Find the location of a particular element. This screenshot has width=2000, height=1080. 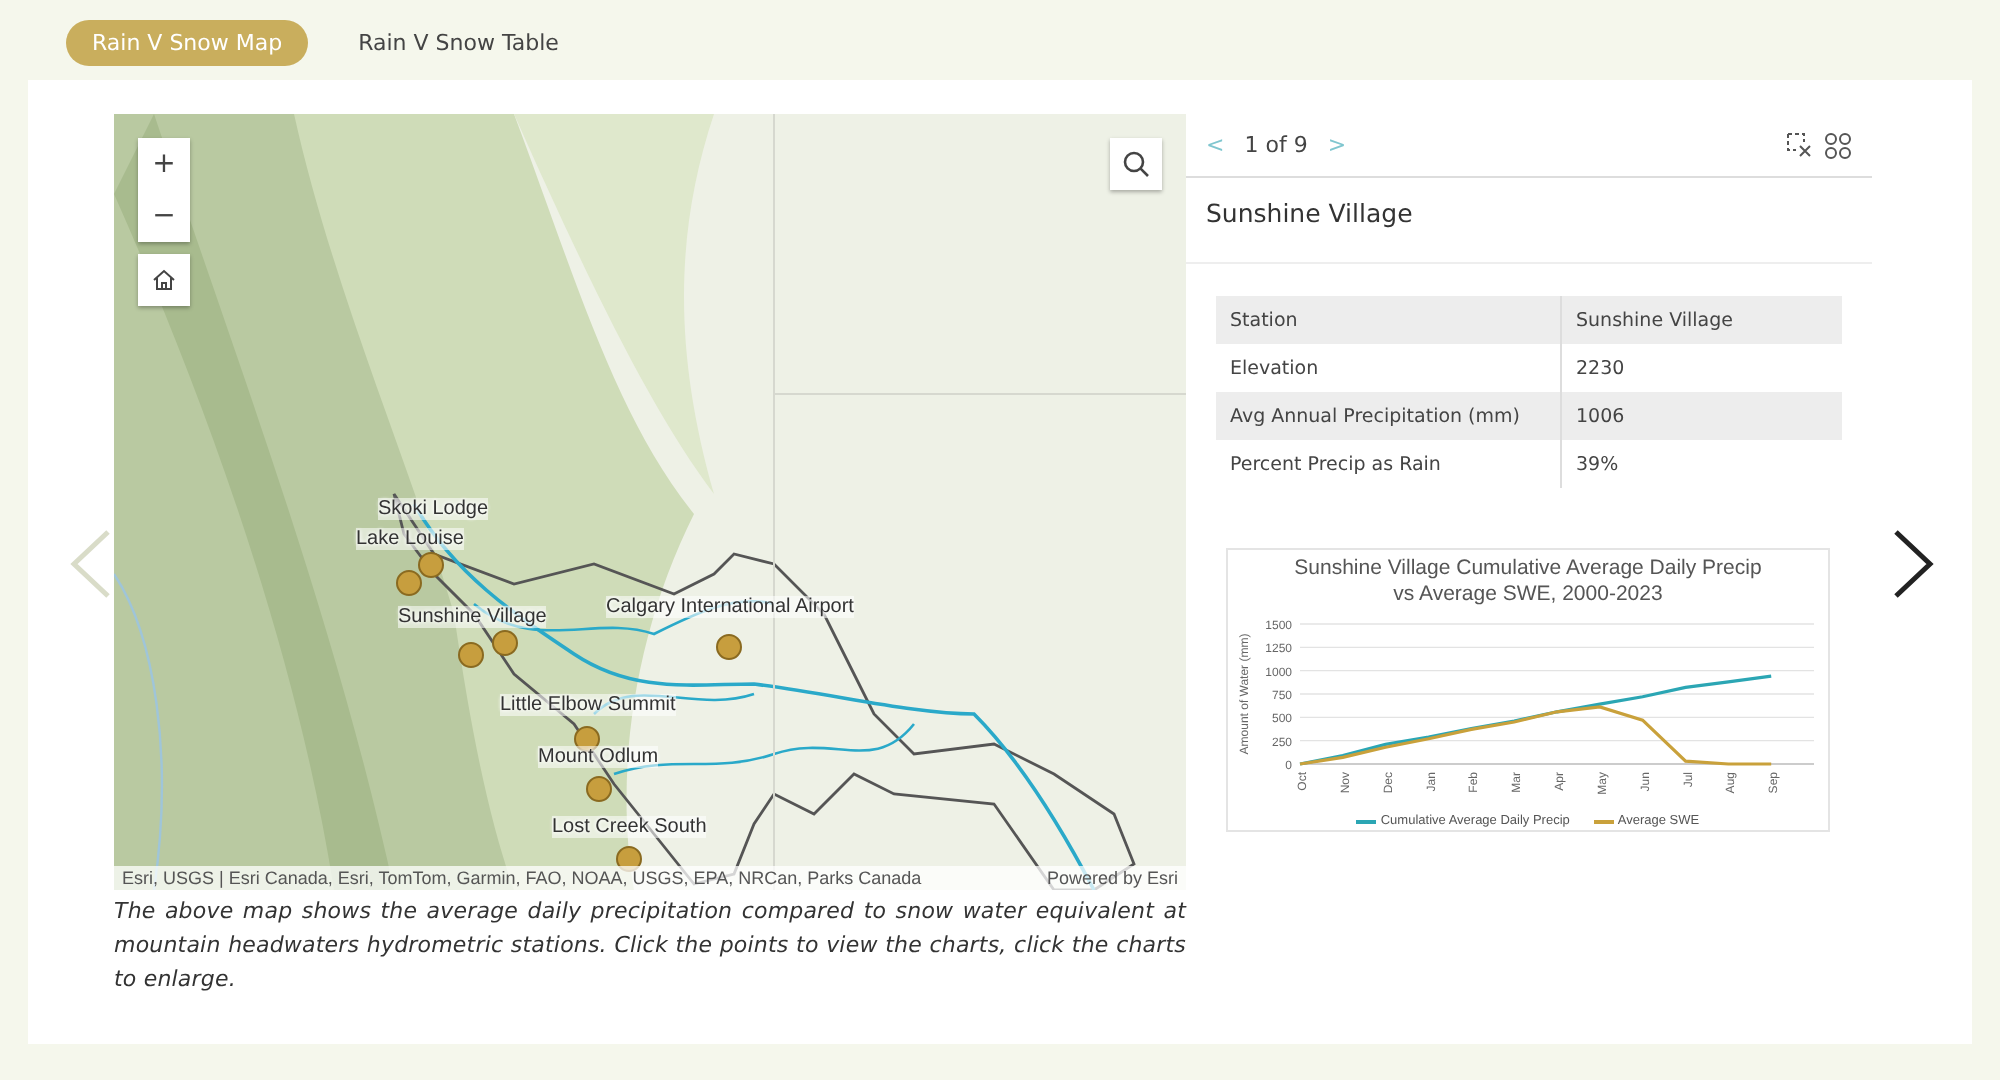

search-icon is located at coordinates (1136, 164).